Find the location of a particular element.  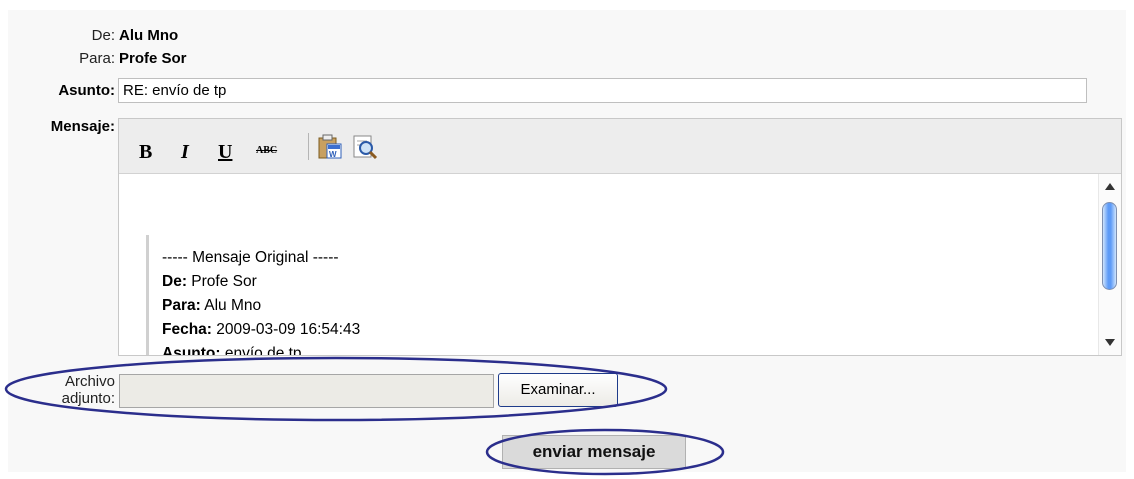

preview-icon is located at coordinates (365, 149).